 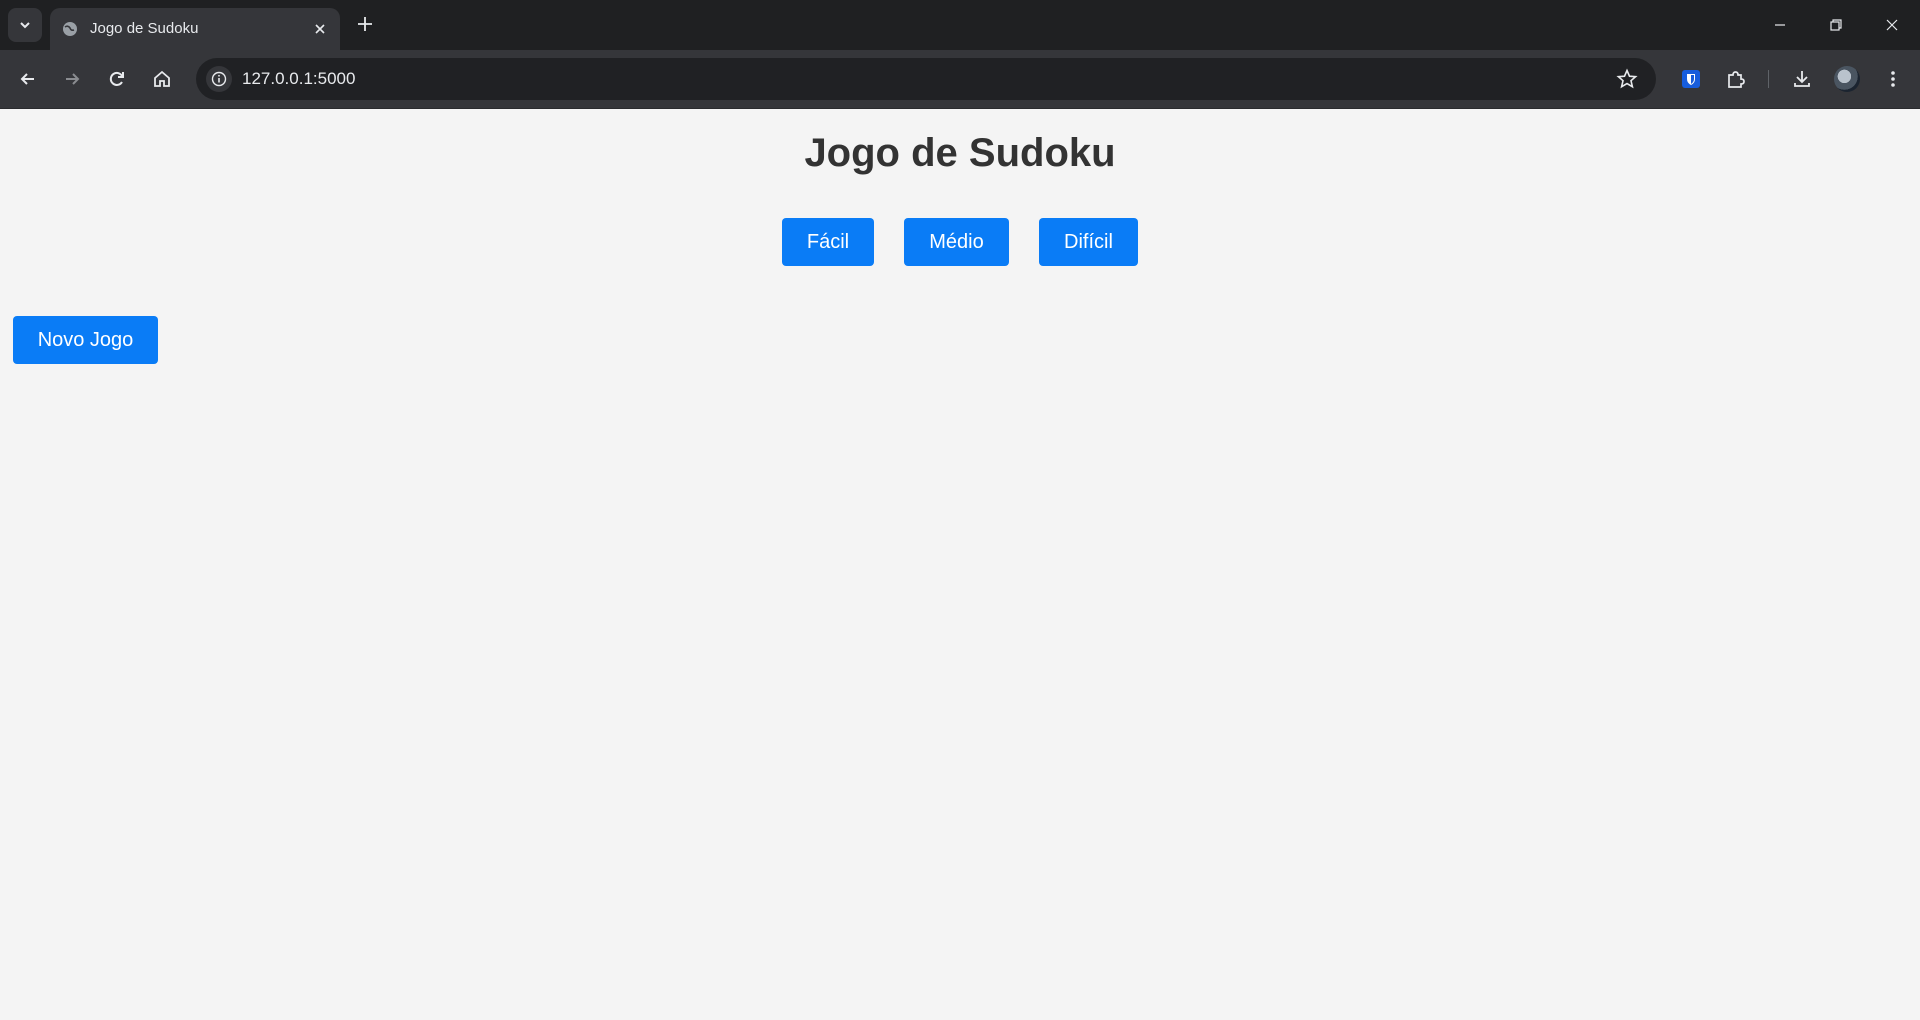 What do you see at coordinates (85, 340) in the screenshot?
I see `new-game-button: Novo Jogo` at bounding box center [85, 340].